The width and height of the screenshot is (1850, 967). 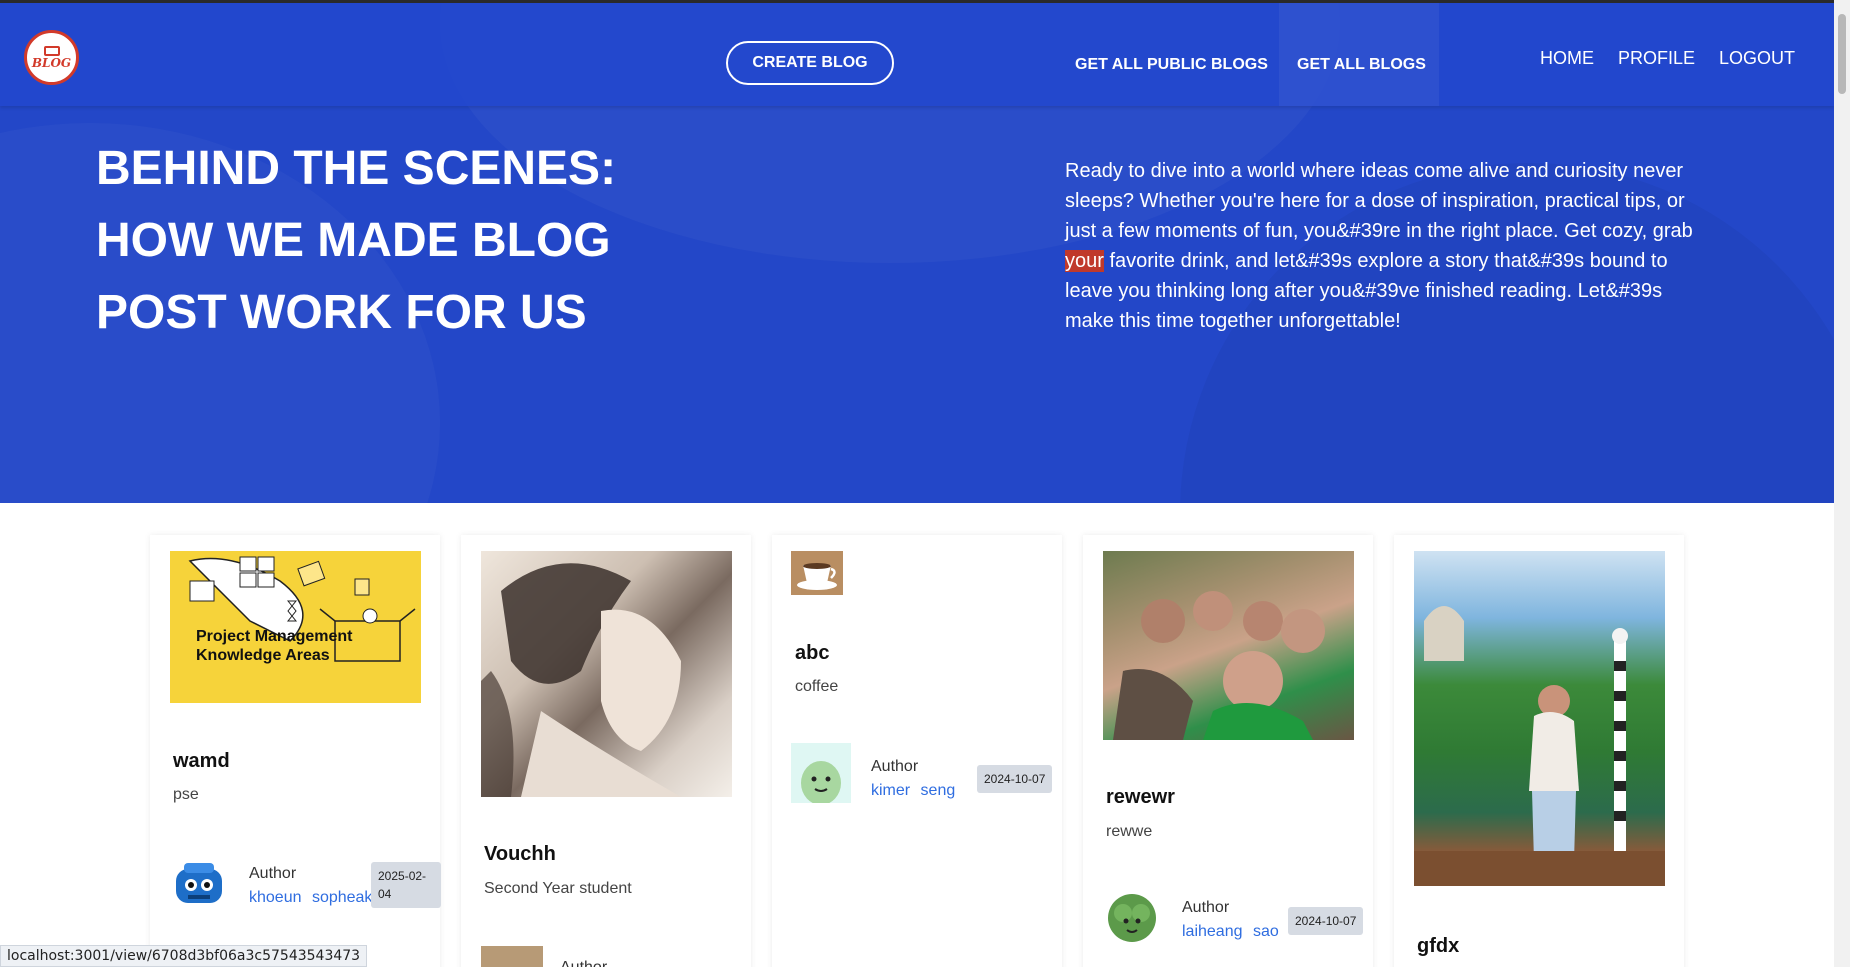 I want to click on blog-card: gfdx, so click(x=1539, y=751).